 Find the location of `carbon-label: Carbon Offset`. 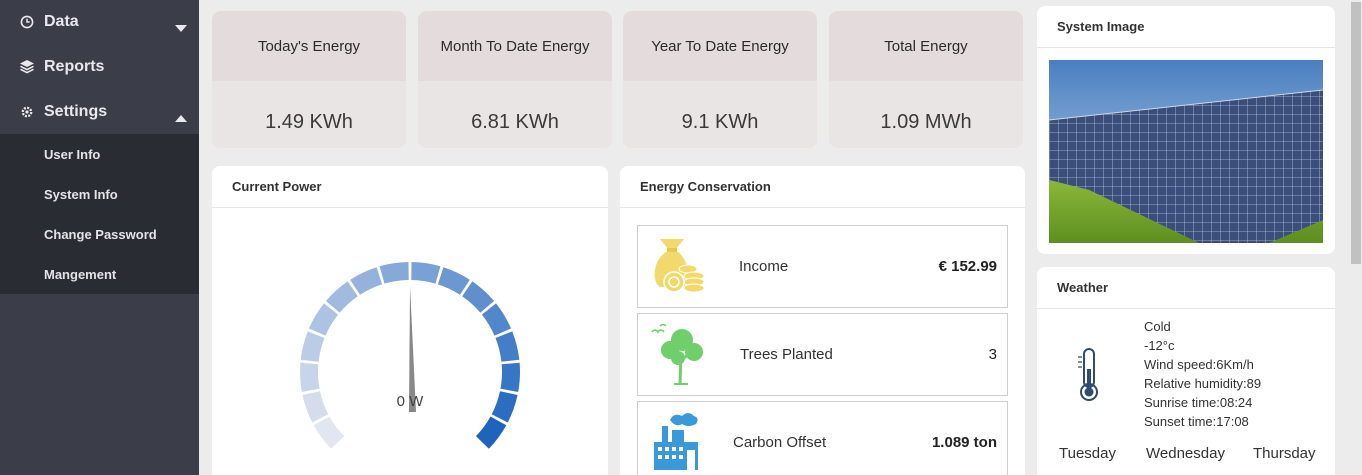

carbon-label: Carbon Offset is located at coordinates (780, 442).